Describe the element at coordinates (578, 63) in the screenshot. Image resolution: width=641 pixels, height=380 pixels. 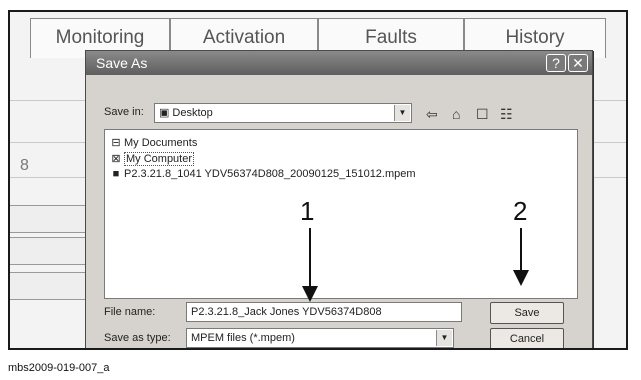
I see `close-button: ✕` at that location.